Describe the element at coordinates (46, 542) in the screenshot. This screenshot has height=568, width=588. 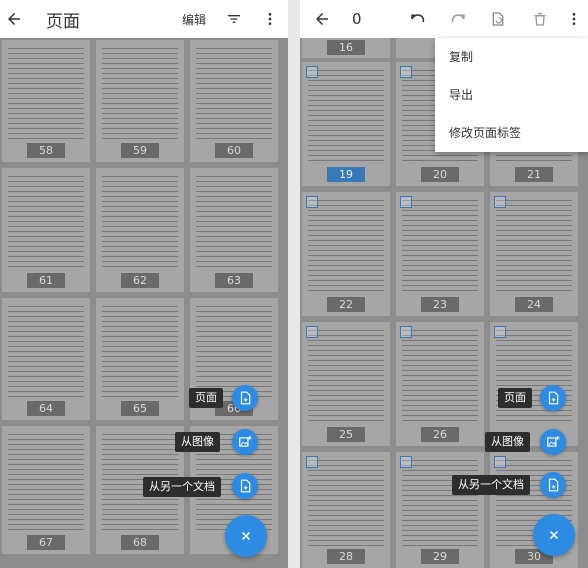
I see `page-number: 67` at that location.